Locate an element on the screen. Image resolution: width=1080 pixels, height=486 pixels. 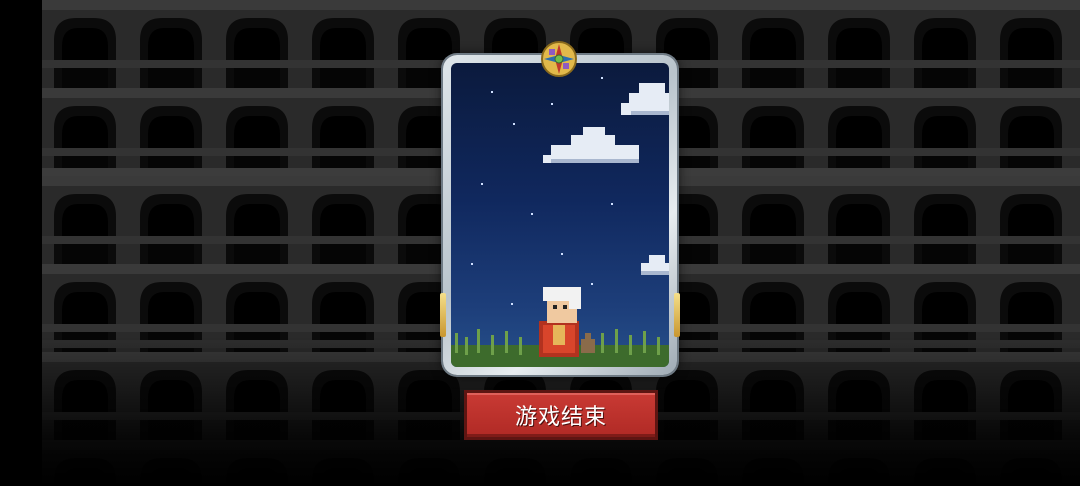
card-artwork is located at coordinates (560, 215).